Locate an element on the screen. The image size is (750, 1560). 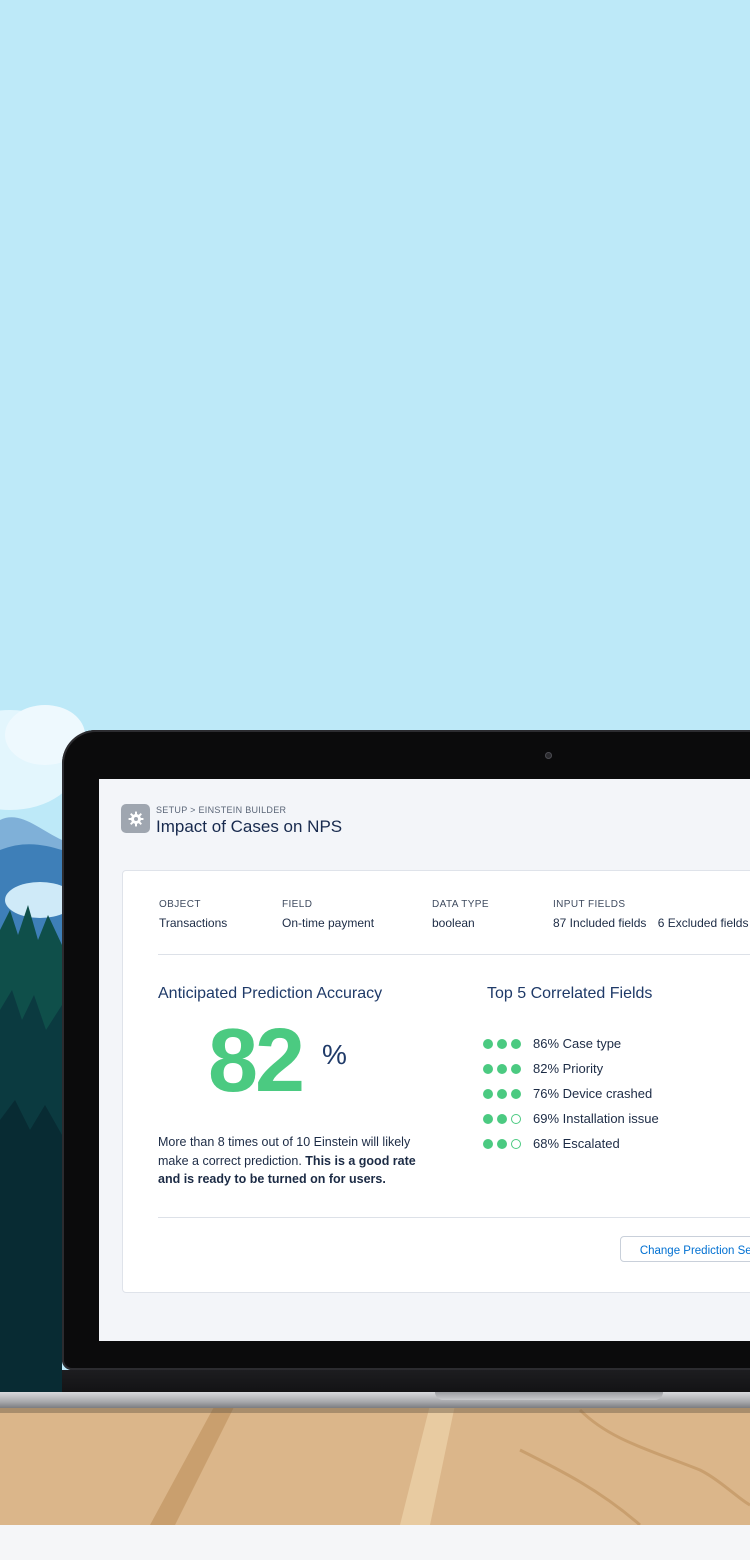
forest-front is located at coordinates (31, 1250).